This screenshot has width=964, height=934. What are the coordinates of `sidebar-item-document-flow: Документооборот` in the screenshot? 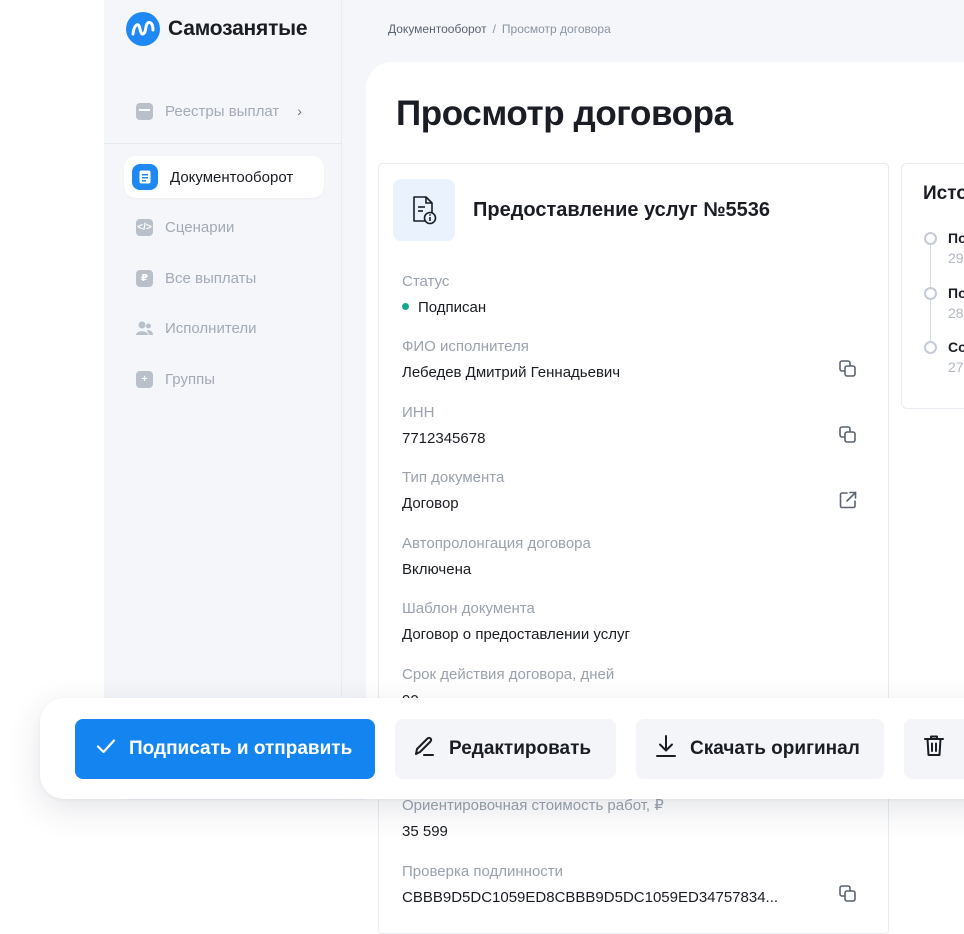 It's located at (224, 177).